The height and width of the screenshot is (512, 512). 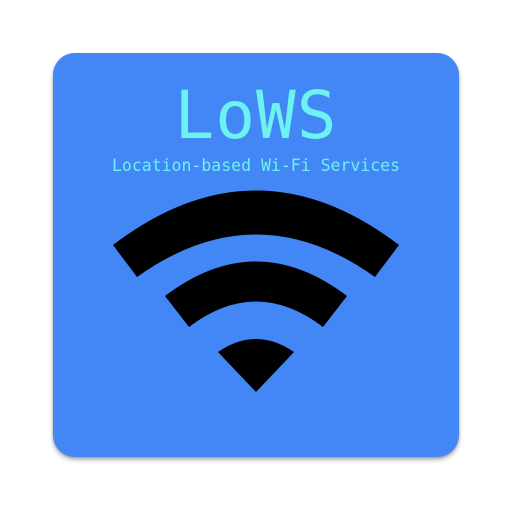 I want to click on wifi-inner-wedge-icon, so click(x=256, y=365).